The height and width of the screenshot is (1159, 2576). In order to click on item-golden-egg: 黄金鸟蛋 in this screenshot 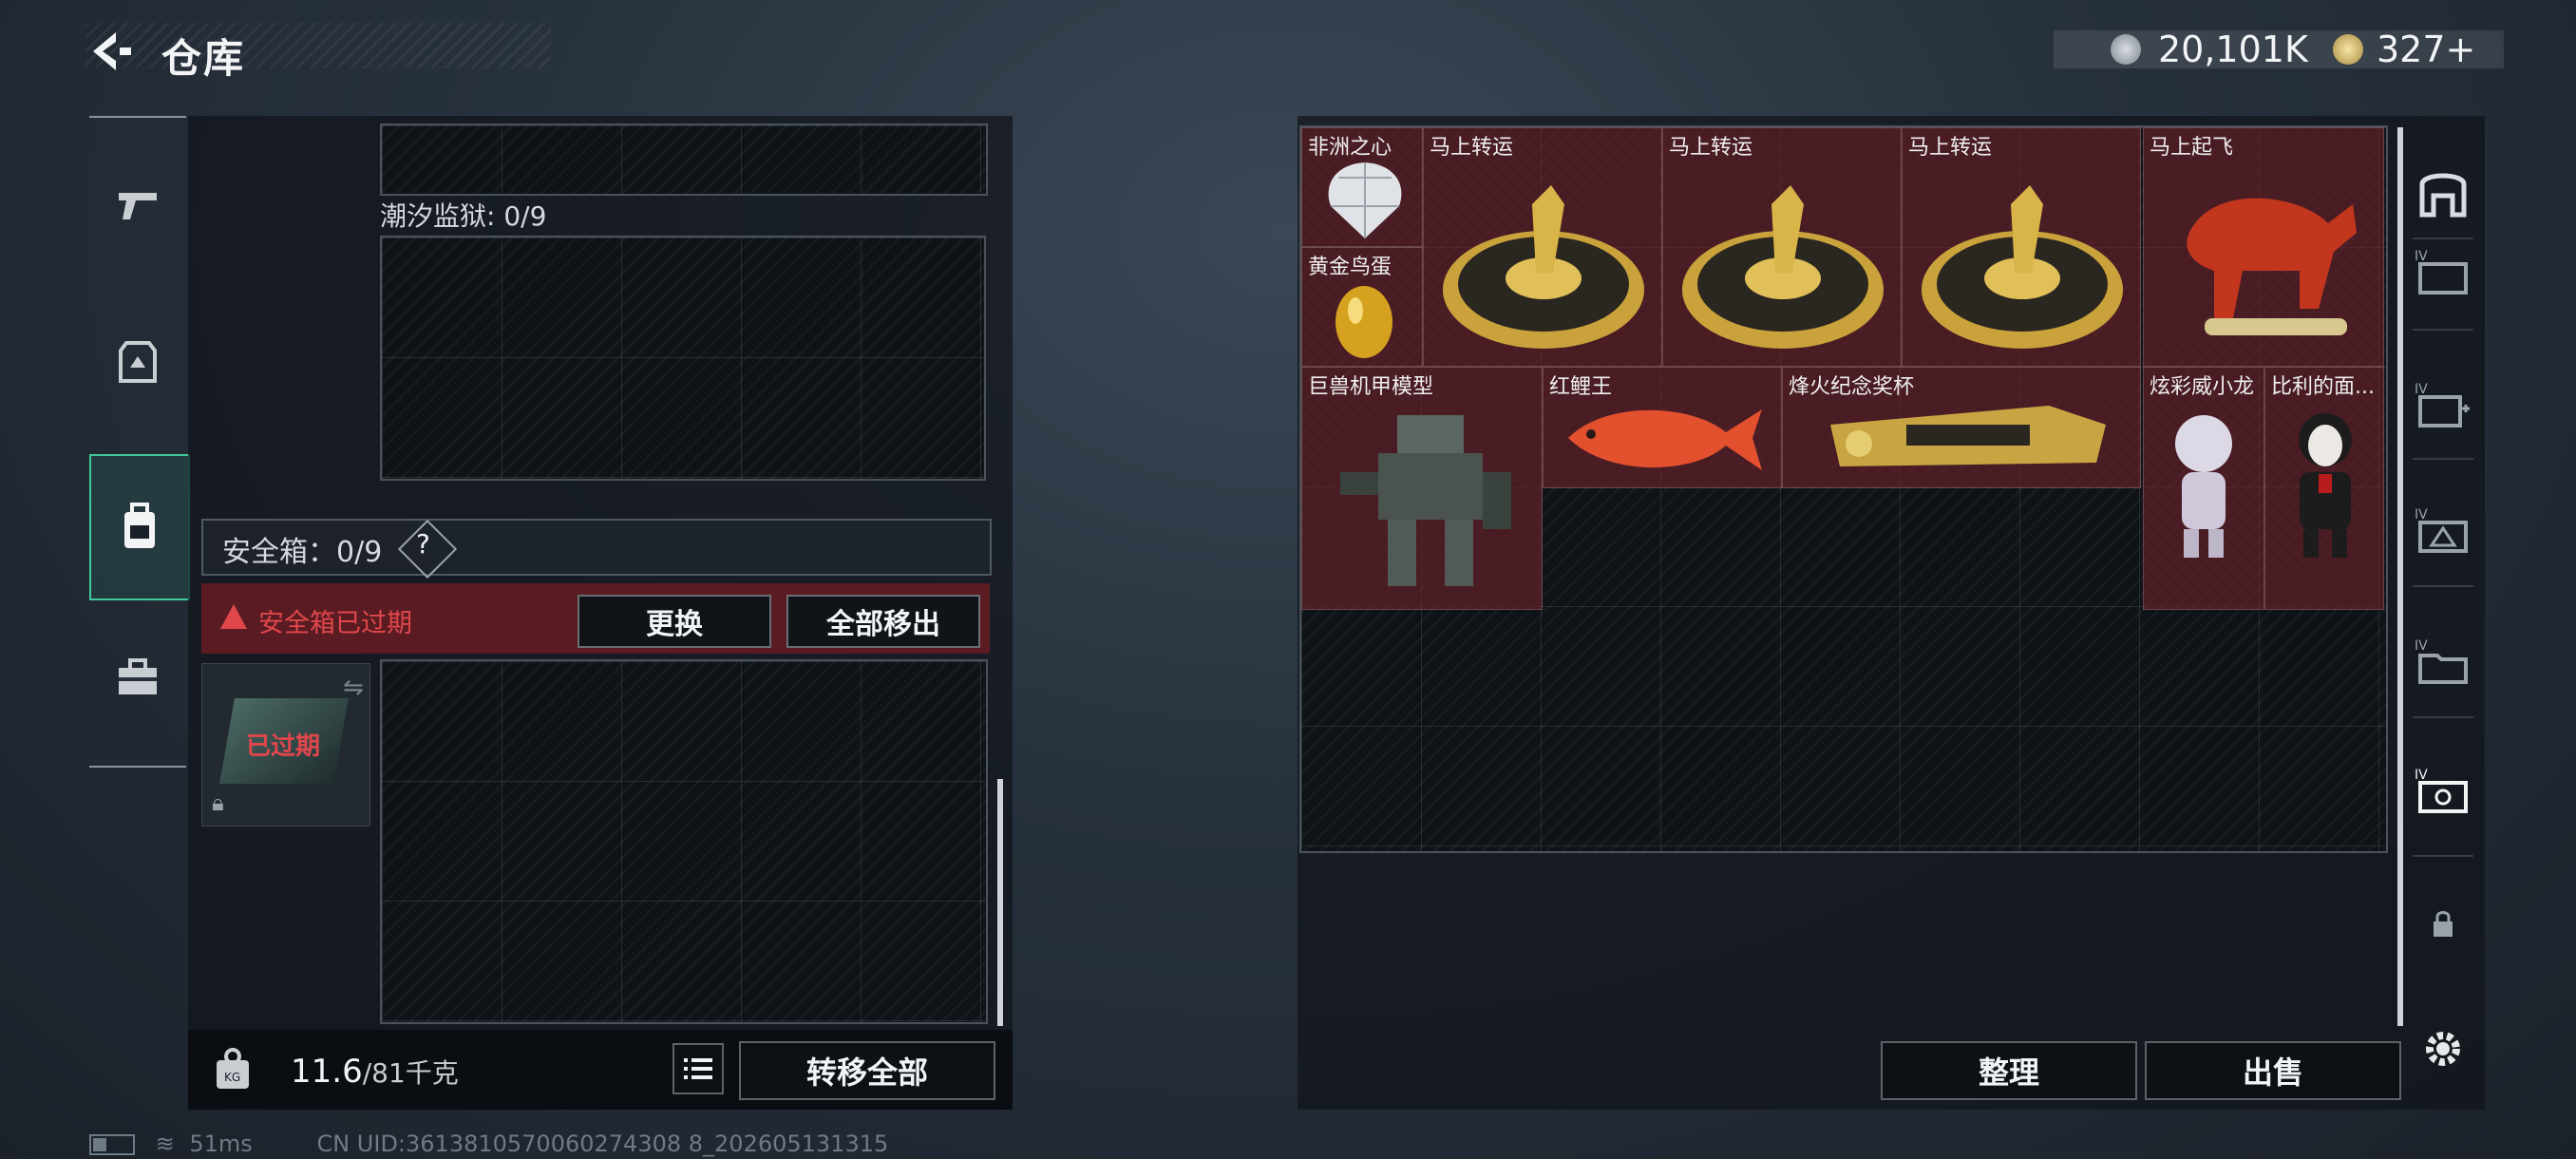, I will do `click(1362, 307)`.